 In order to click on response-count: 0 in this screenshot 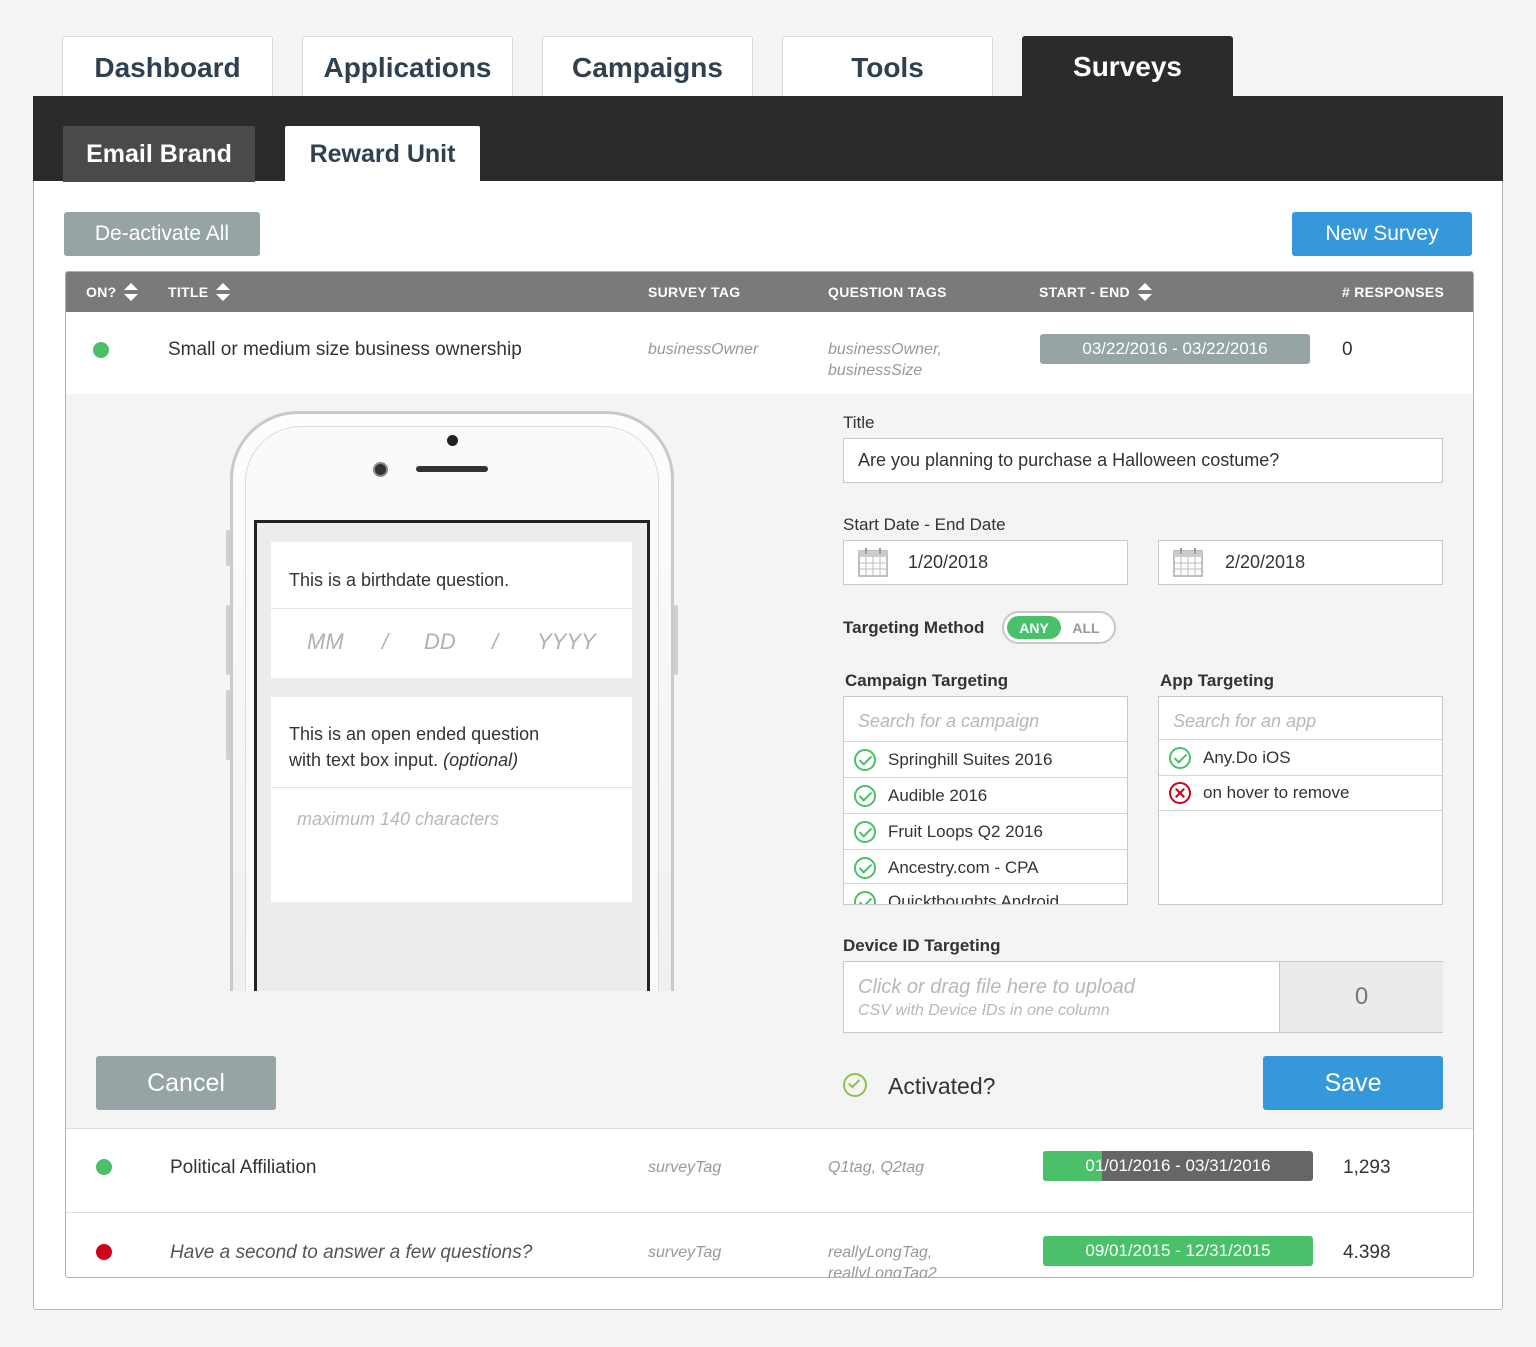, I will do `click(1347, 349)`.